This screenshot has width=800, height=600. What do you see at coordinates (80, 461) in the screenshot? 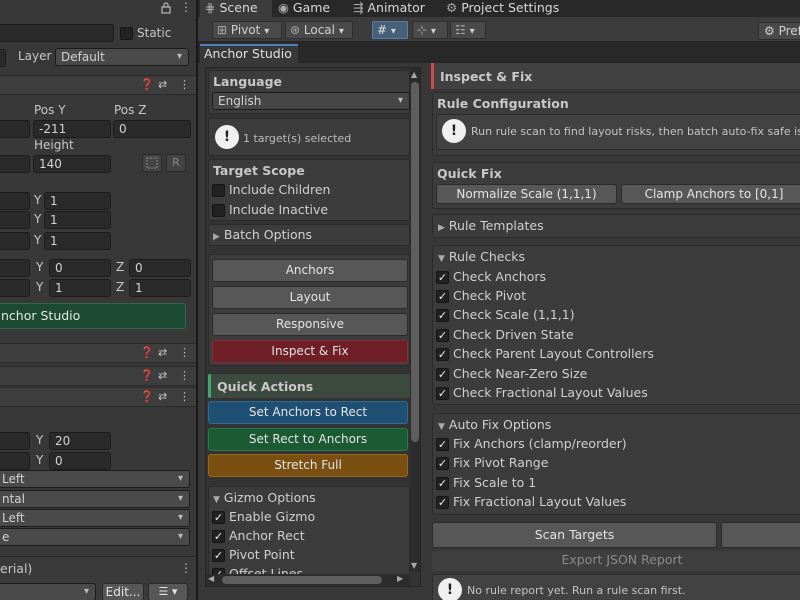
I see `layout-y-field-2: 0` at bounding box center [80, 461].